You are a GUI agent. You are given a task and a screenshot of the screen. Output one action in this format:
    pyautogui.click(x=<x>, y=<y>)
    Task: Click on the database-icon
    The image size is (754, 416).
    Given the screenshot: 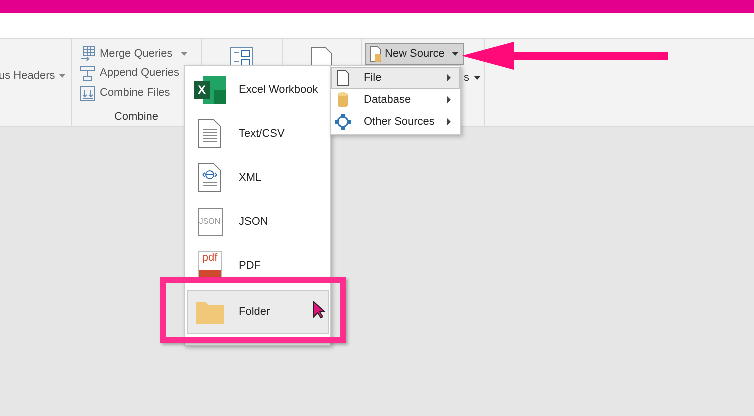 What is the action you would take?
    pyautogui.click(x=343, y=100)
    